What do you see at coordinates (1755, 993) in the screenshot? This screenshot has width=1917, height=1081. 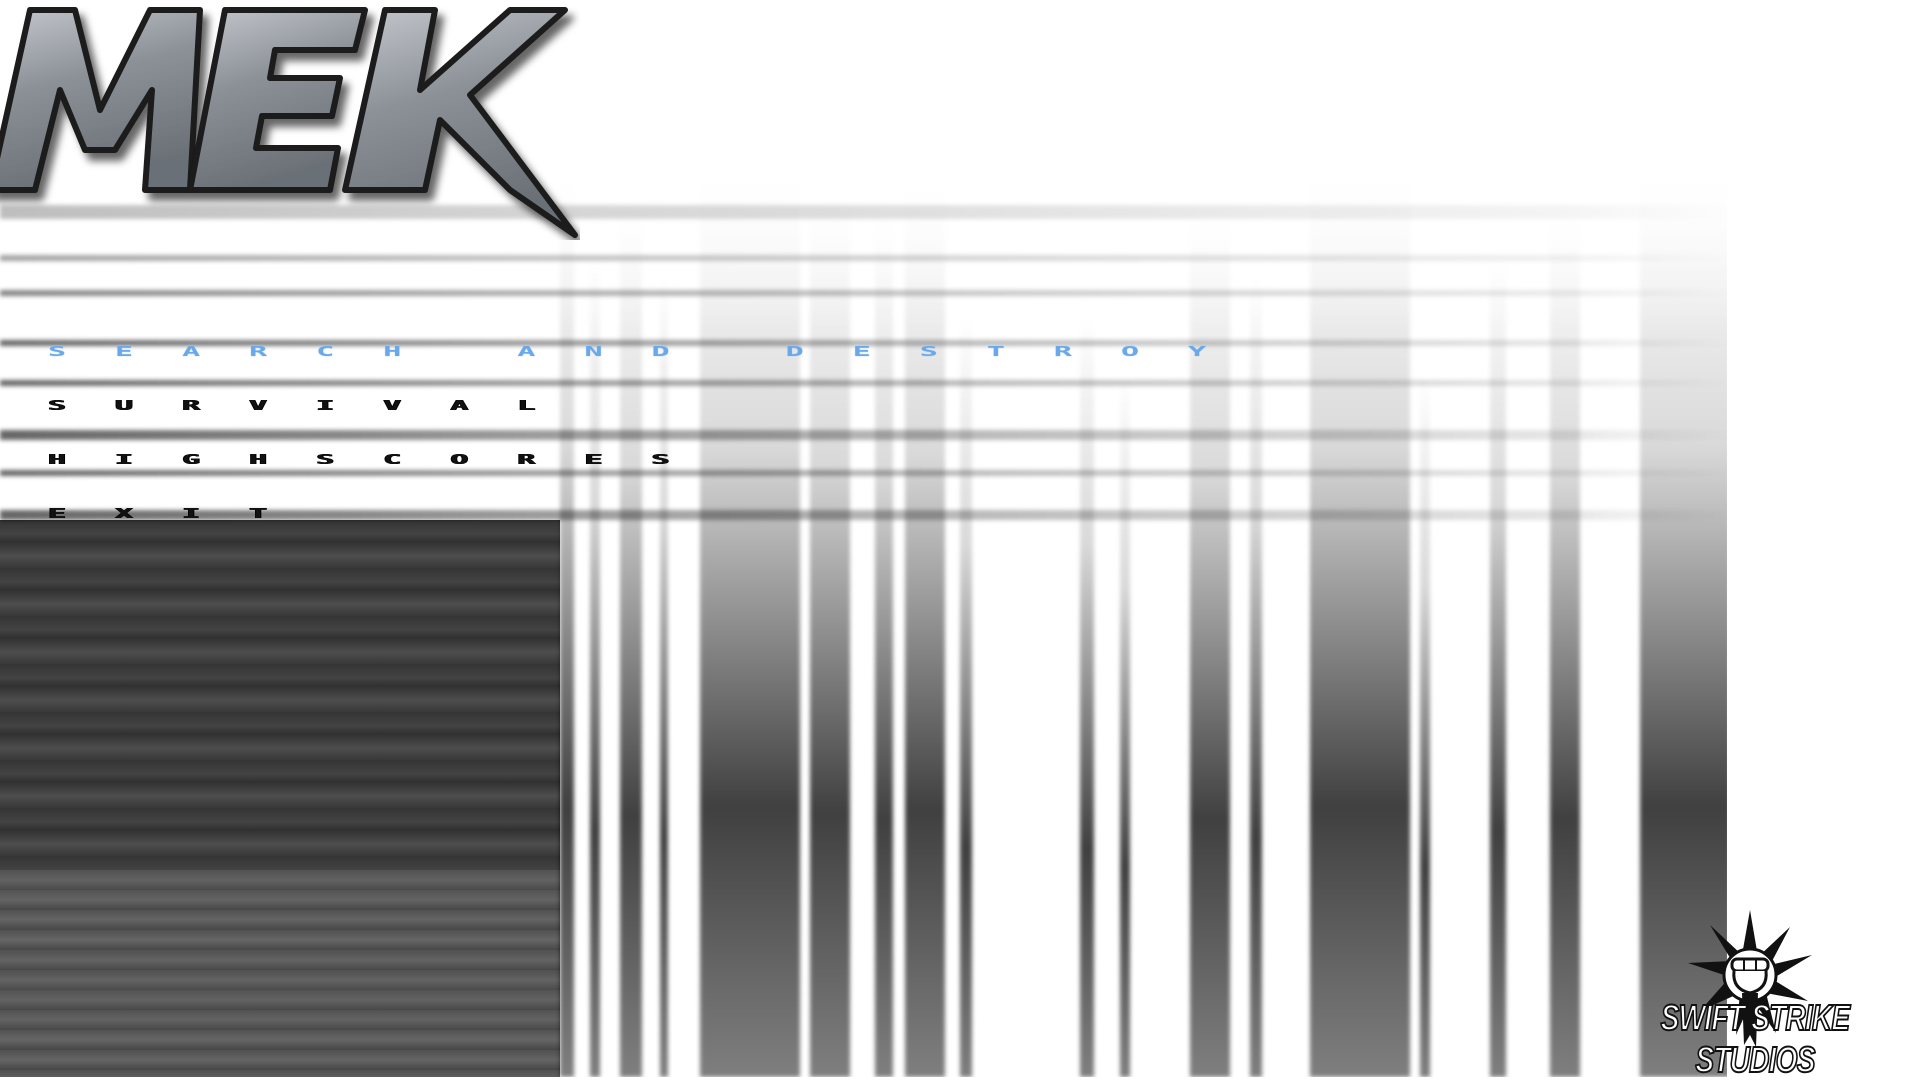 I see `studio-logo: SWIFT STRIKE STUDIOS` at bounding box center [1755, 993].